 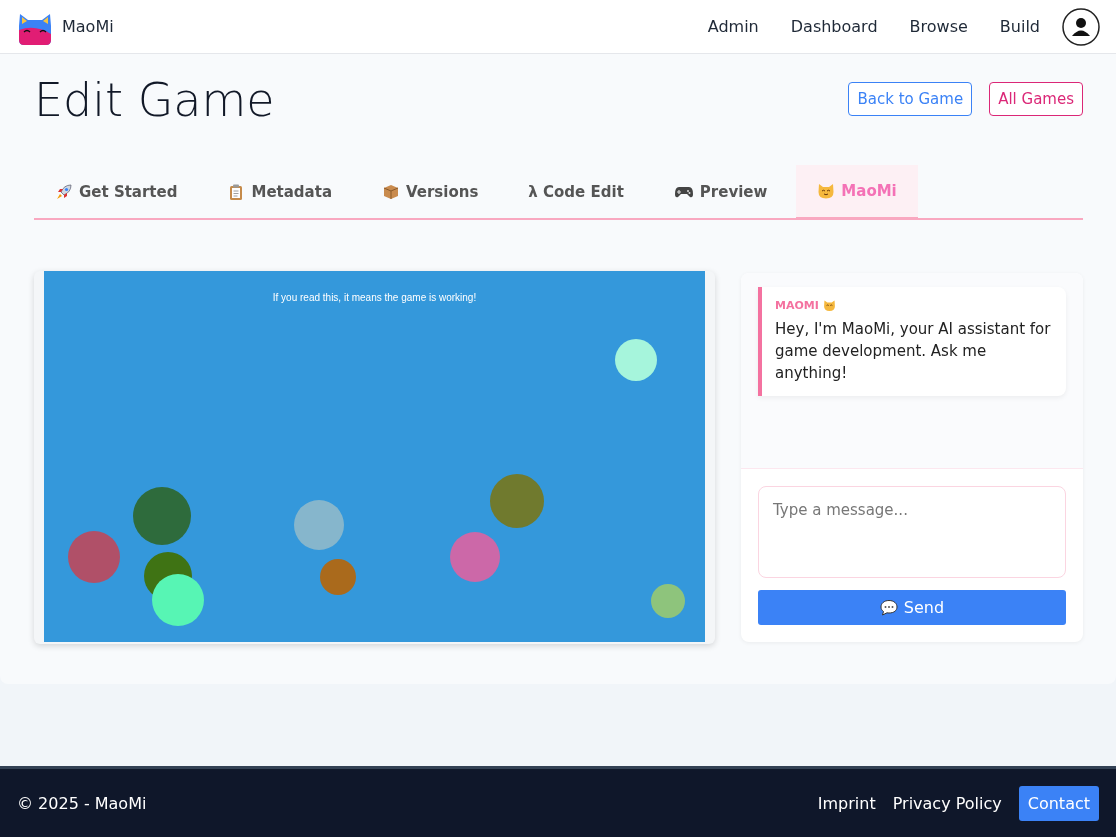 I want to click on footer-link: Privacy Policy, so click(x=947, y=803).